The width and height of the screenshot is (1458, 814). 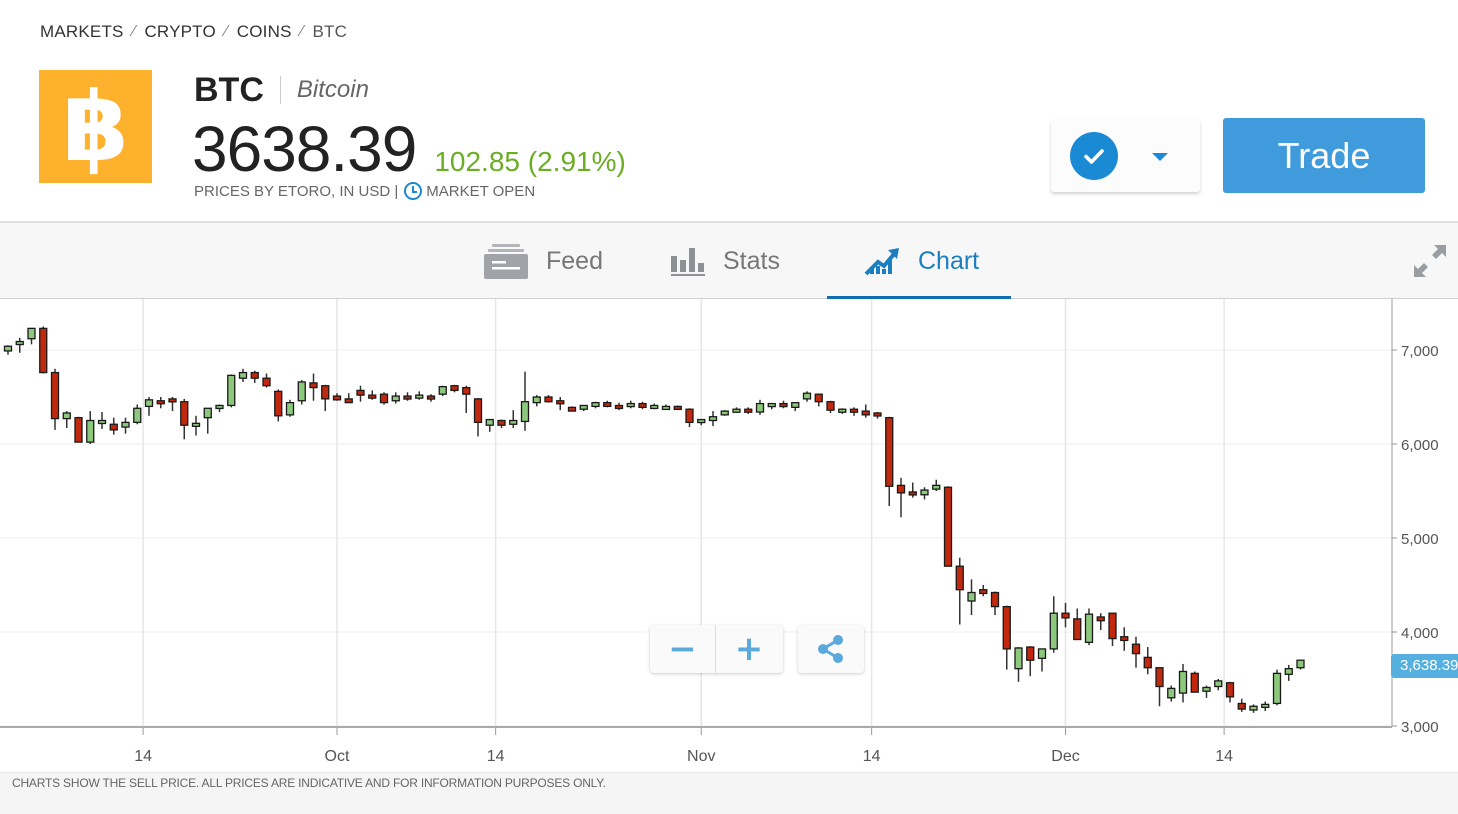 What do you see at coordinates (543, 261) in the screenshot?
I see `tab-feed: Feed` at bounding box center [543, 261].